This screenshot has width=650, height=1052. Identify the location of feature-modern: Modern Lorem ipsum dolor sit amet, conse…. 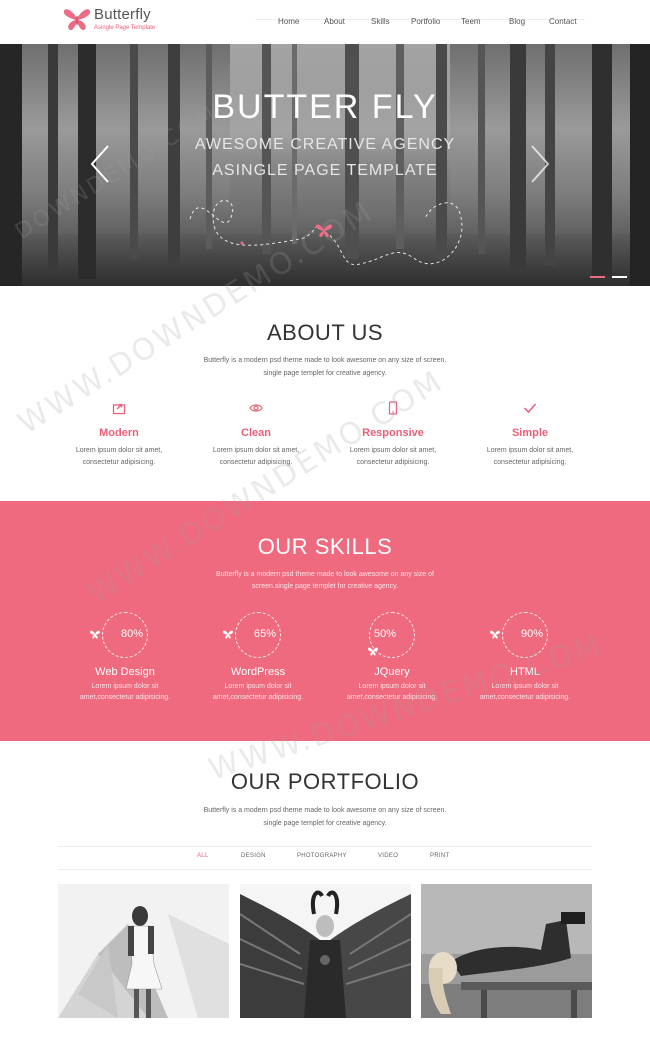
(119, 435).